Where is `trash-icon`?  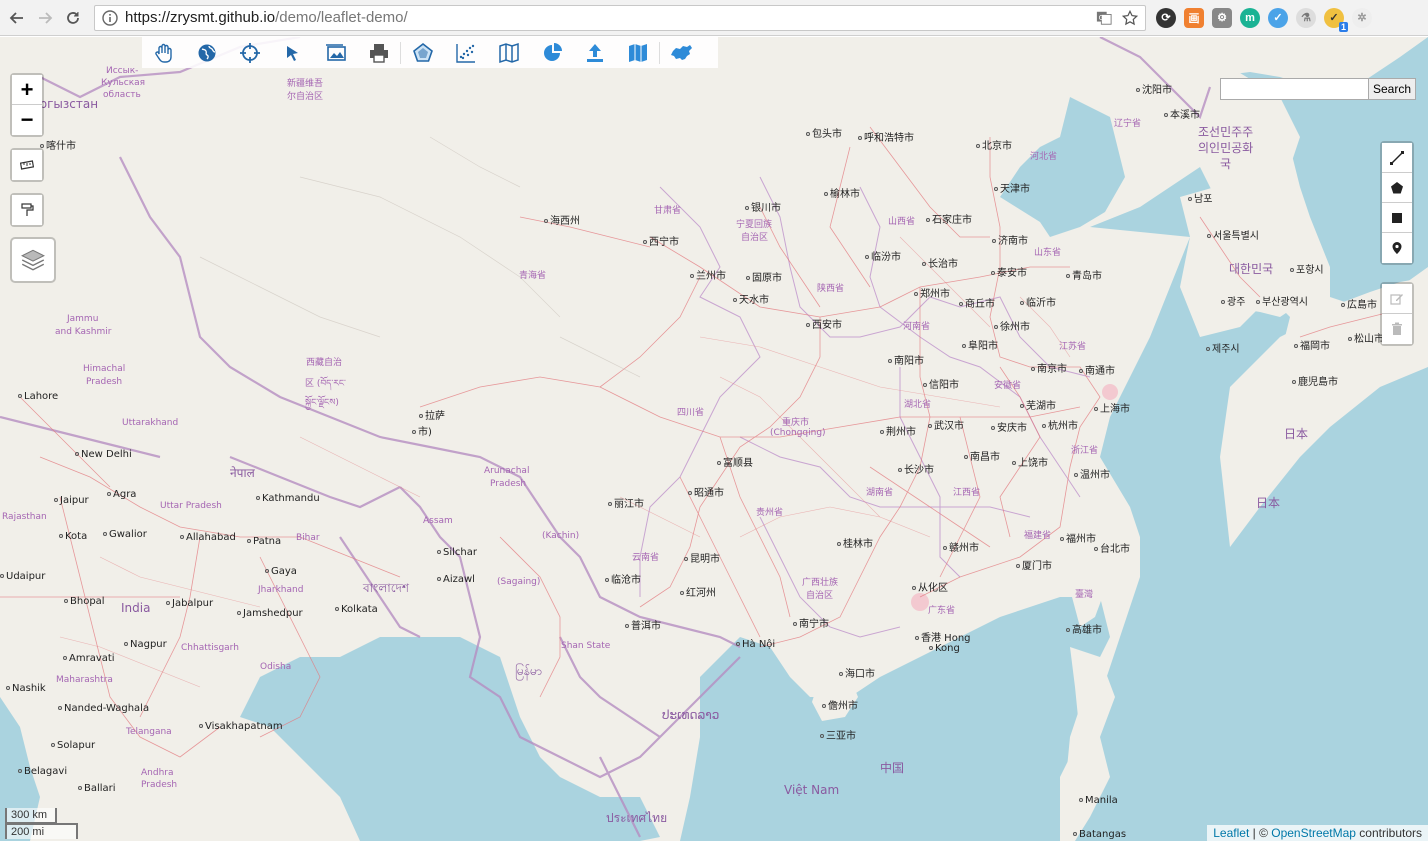
trash-icon is located at coordinates (1397, 328).